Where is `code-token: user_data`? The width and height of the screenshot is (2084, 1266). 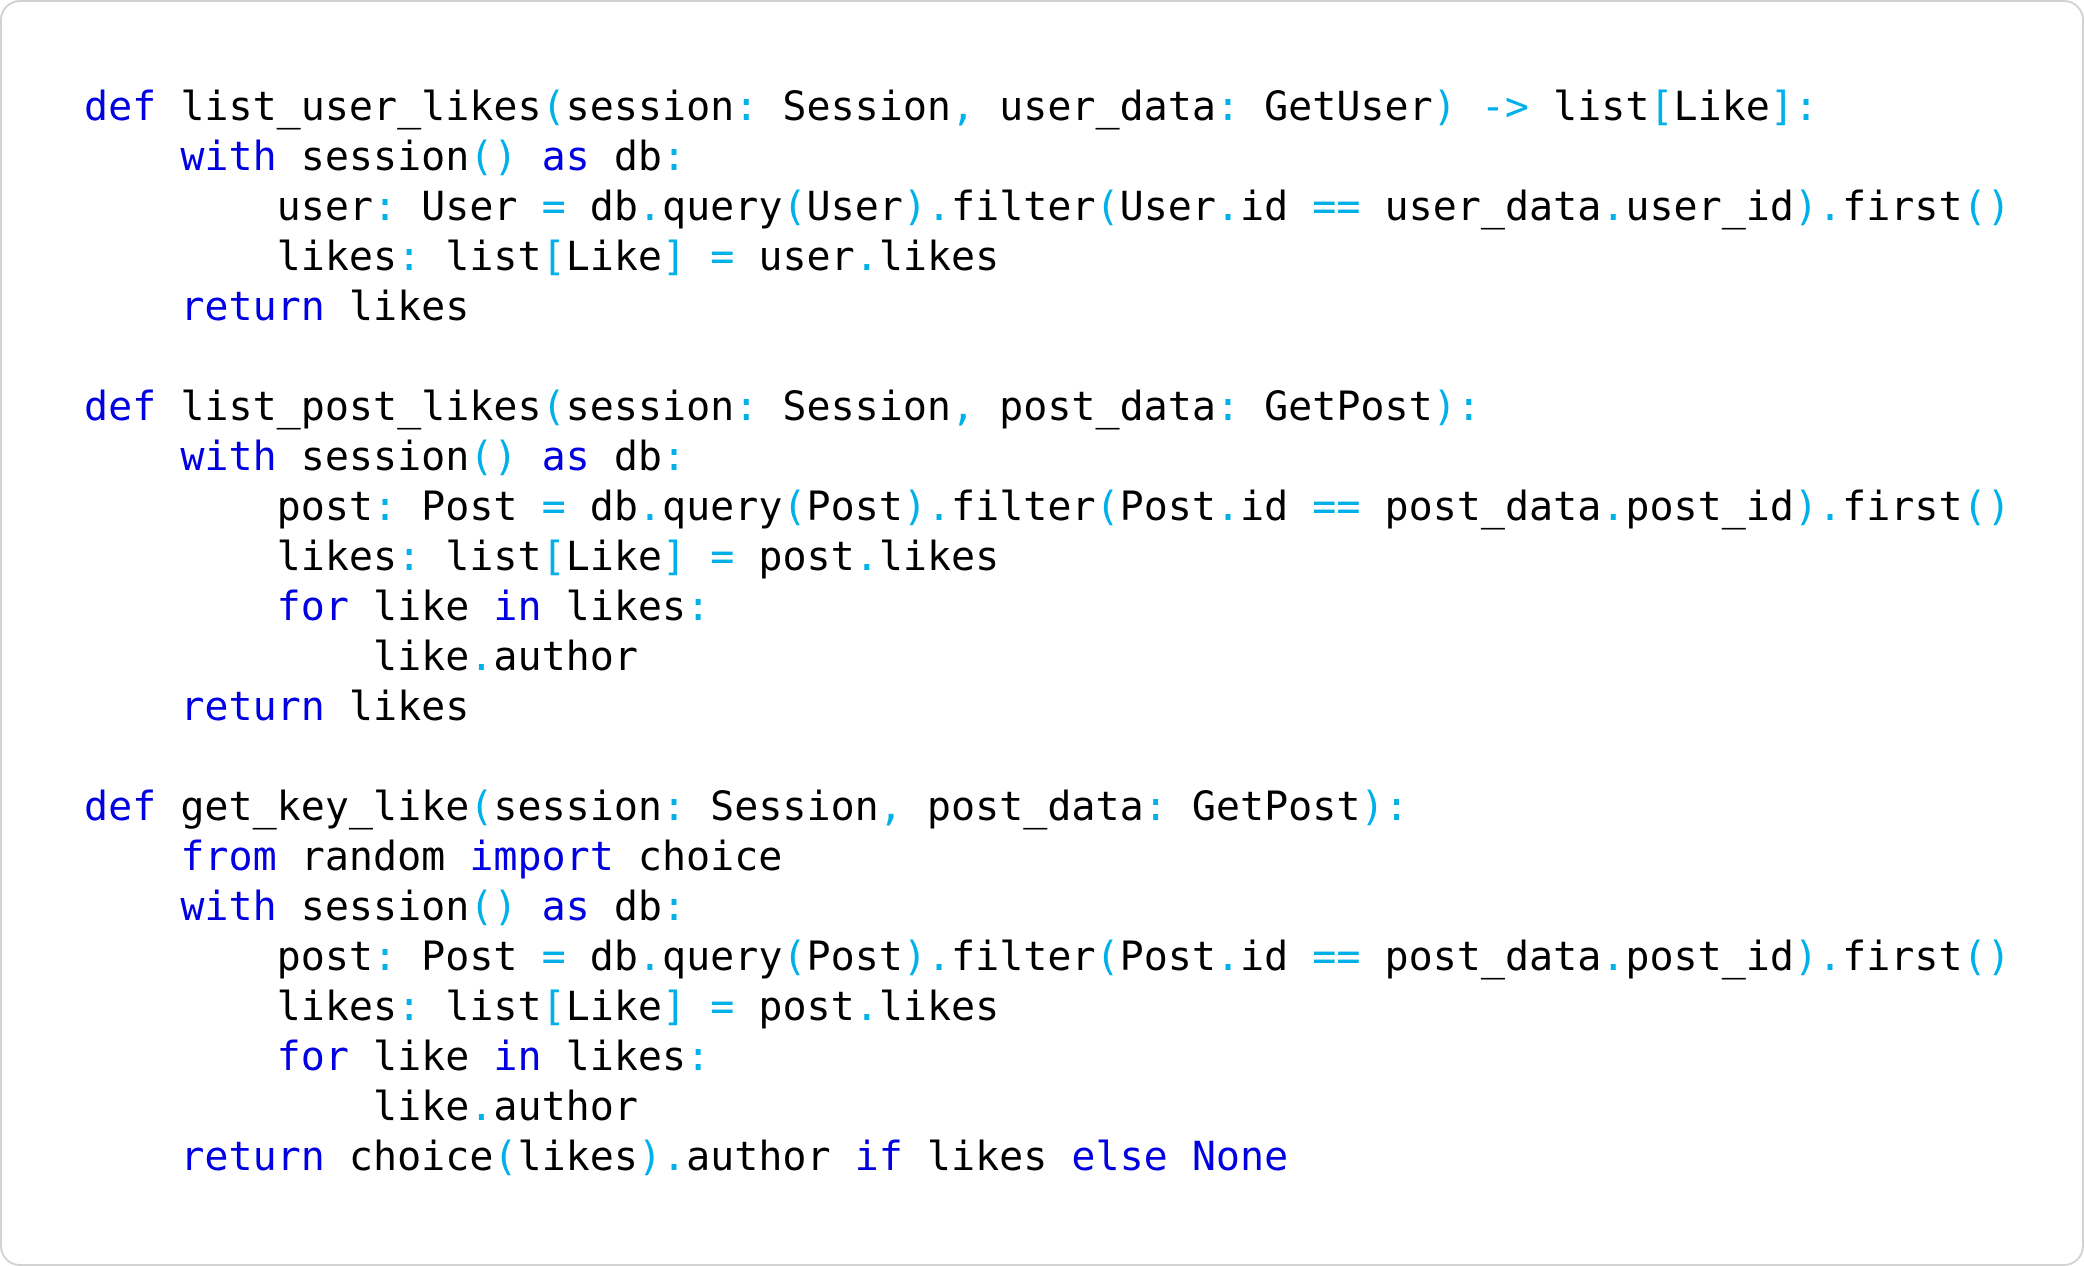
code-token: user_data is located at coordinates (1095, 107).